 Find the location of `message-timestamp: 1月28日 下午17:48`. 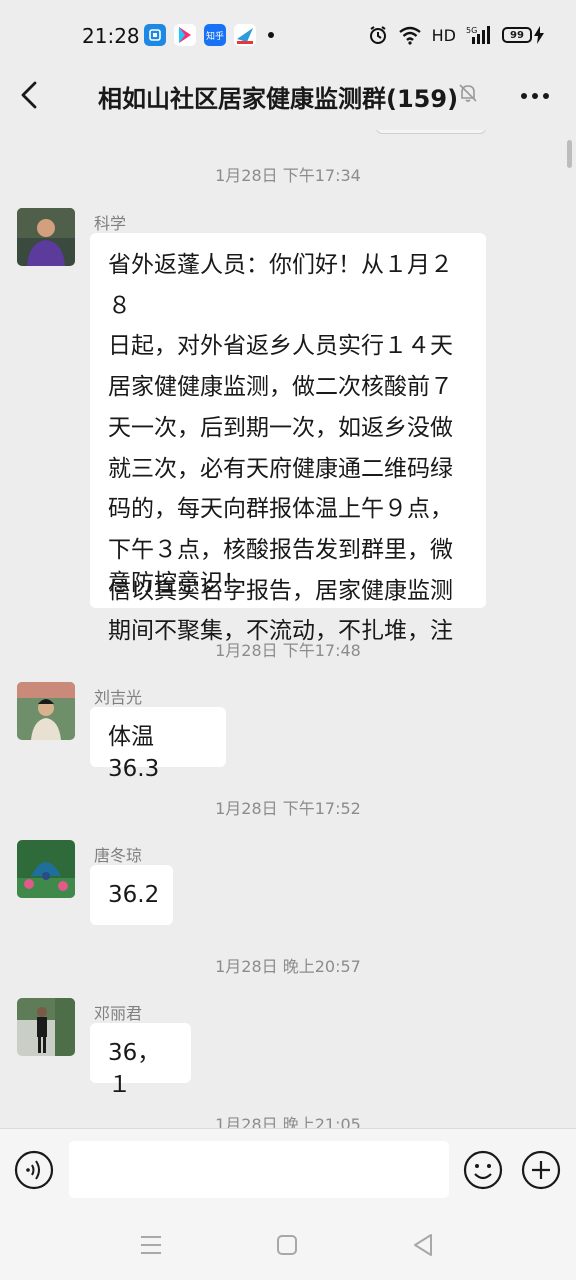

message-timestamp: 1月28日 下午17:48 is located at coordinates (288, 650).